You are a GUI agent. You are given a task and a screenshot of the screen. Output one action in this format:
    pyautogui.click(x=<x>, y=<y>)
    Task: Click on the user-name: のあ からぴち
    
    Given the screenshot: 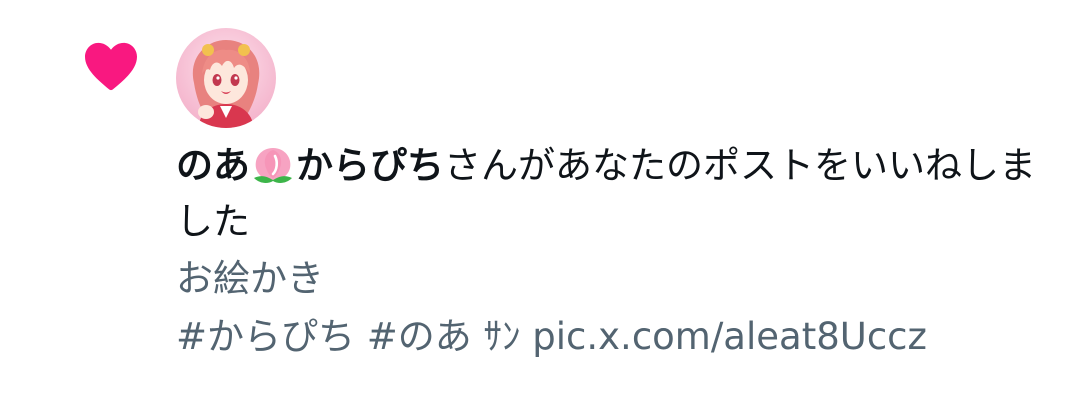 What is the action you would take?
    pyautogui.click(x=310, y=165)
    